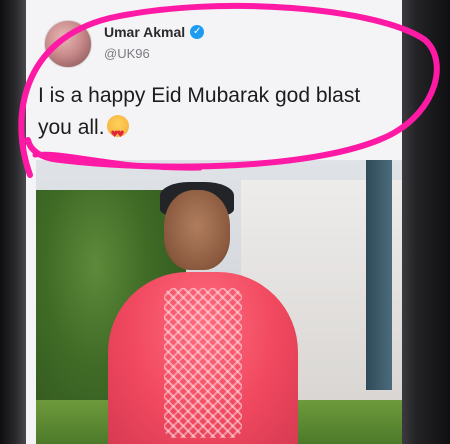 The width and height of the screenshot is (450, 444). What do you see at coordinates (197, 32) in the screenshot?
I see `verified-badge-icon: ✓` at bounding box center [197, 32].